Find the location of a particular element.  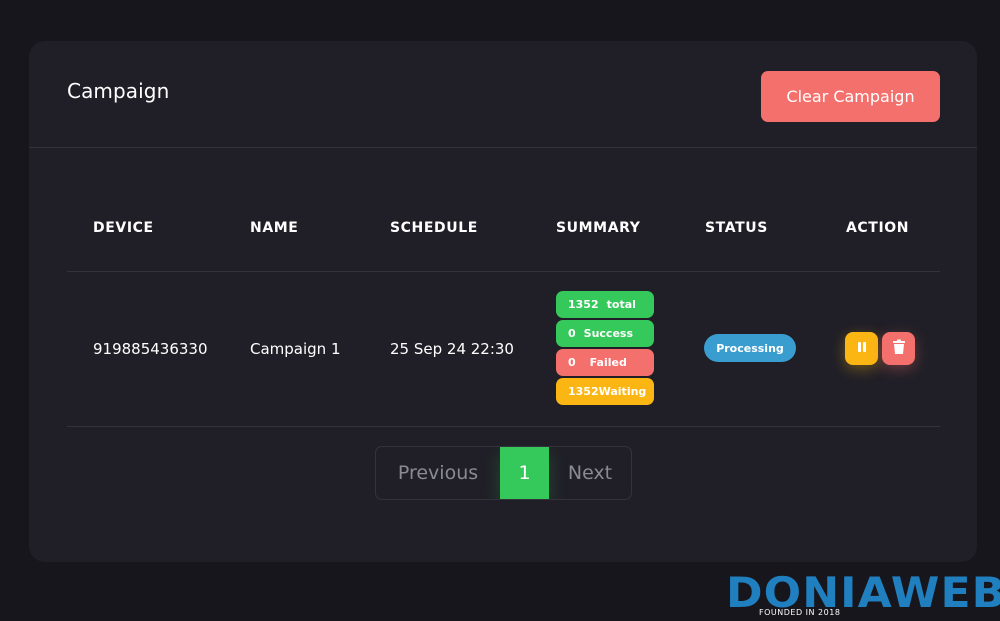

trash-icon is located at coordinates (899, 348).